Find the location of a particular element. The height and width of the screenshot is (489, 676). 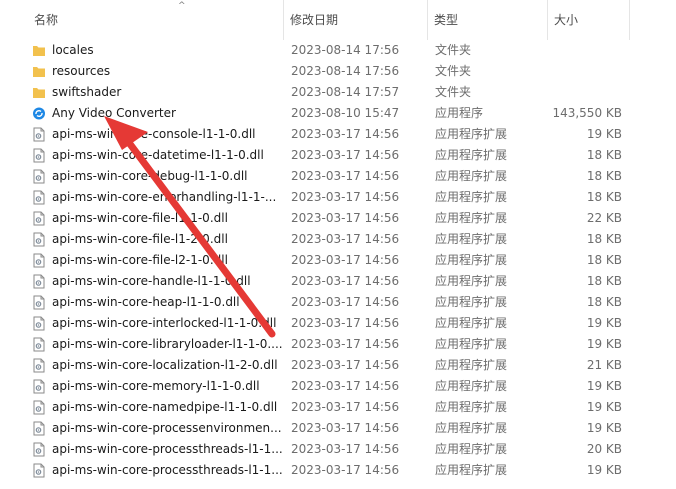

file-name: api-ms-win-core-localization-l1-2-0.dll is located at coordinates (165, 365).